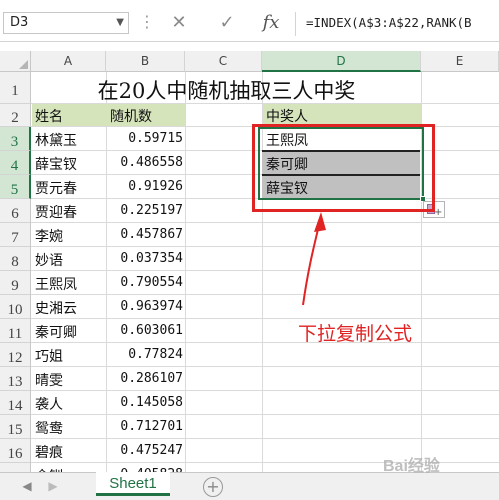  I want to click on annotation-text: 下拉复制公式, so click(355, 334).